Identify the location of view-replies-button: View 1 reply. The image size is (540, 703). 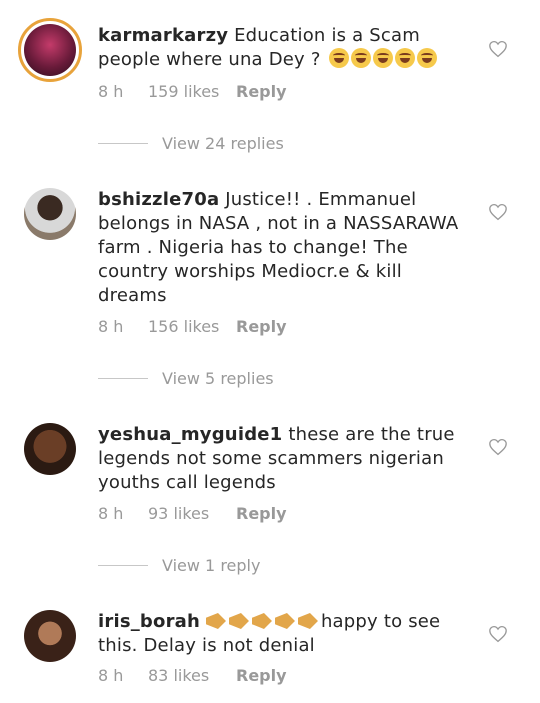
(179, 565).